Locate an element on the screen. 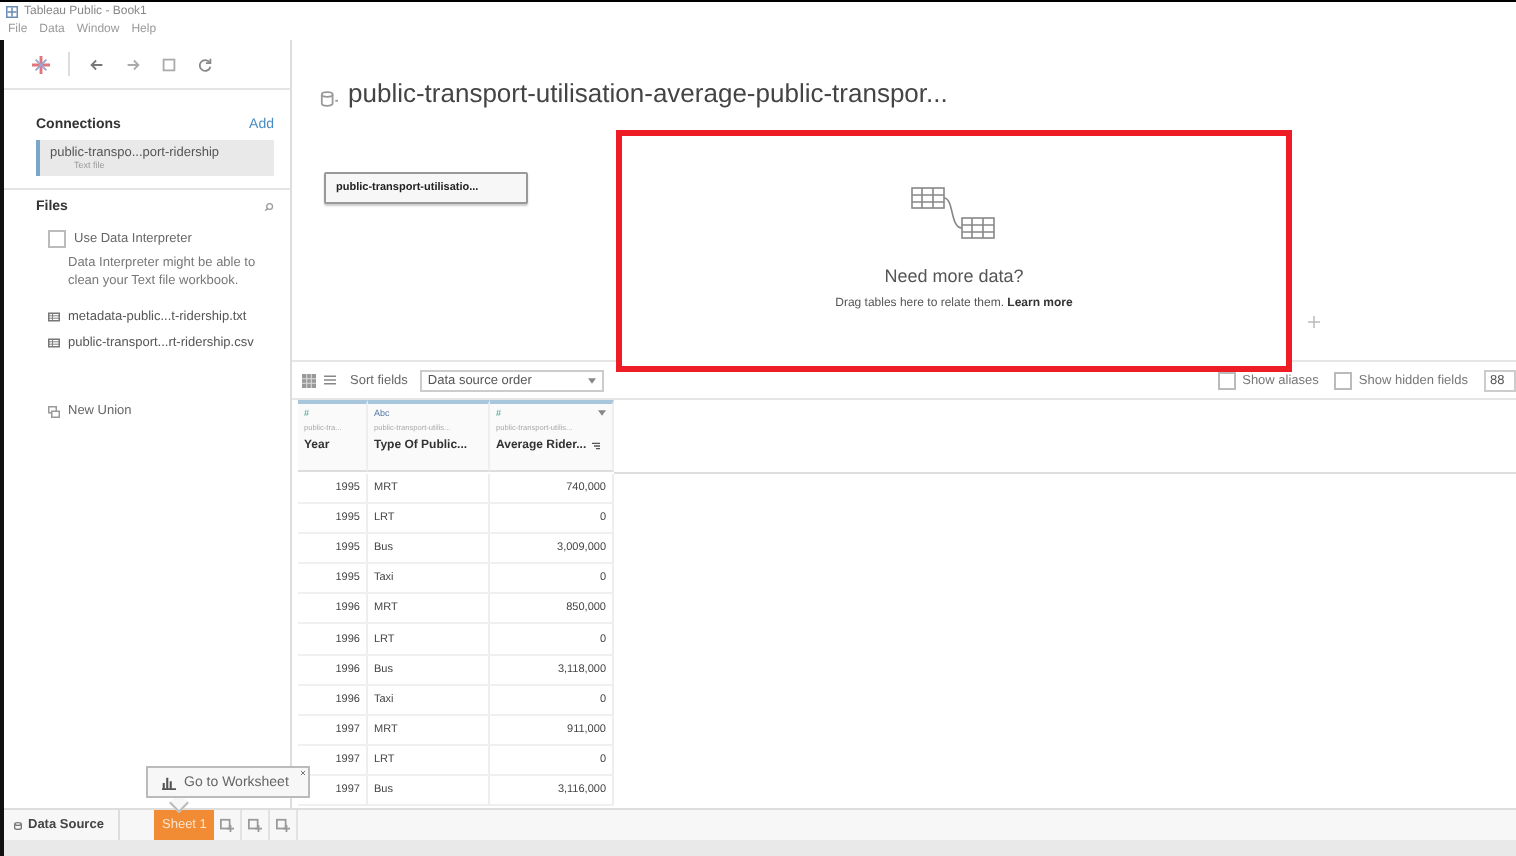  close-icon is located at coordinates (303, 773).